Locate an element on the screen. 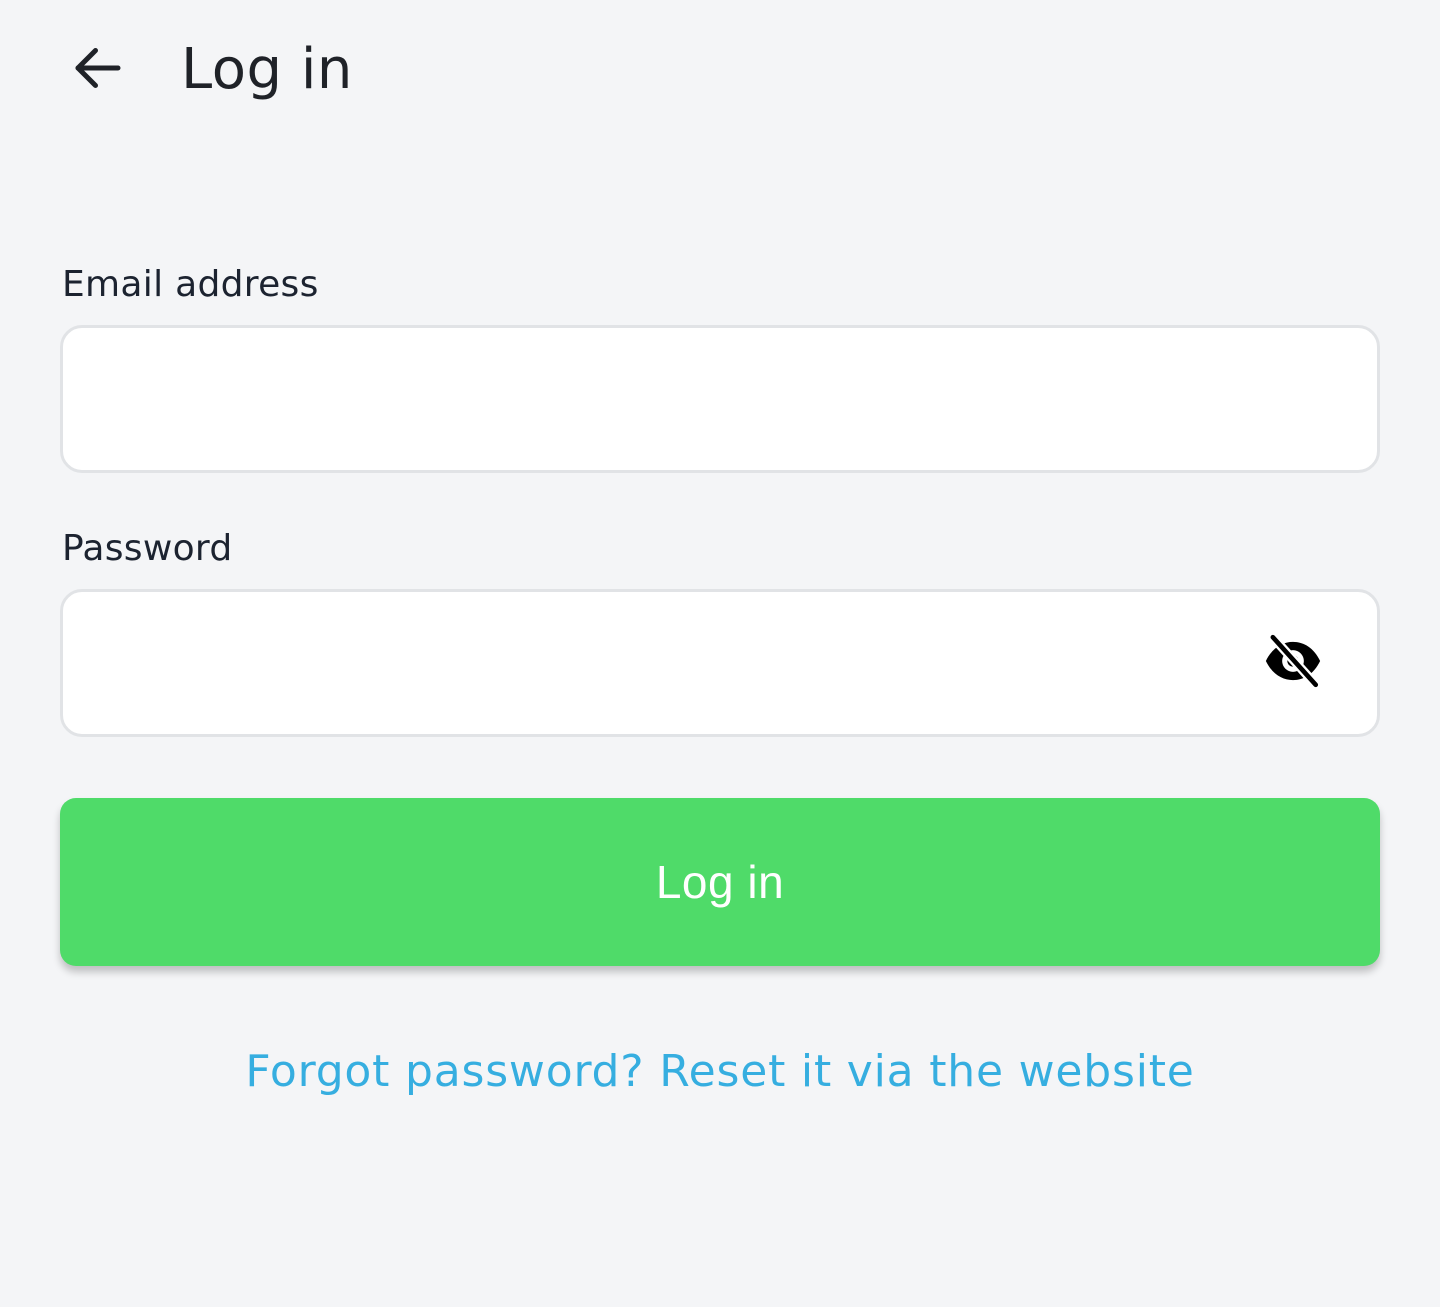 The height and width of the screenshot is (1307, 1440). password-visibility-toggle is located at coordinates (1293, 661).